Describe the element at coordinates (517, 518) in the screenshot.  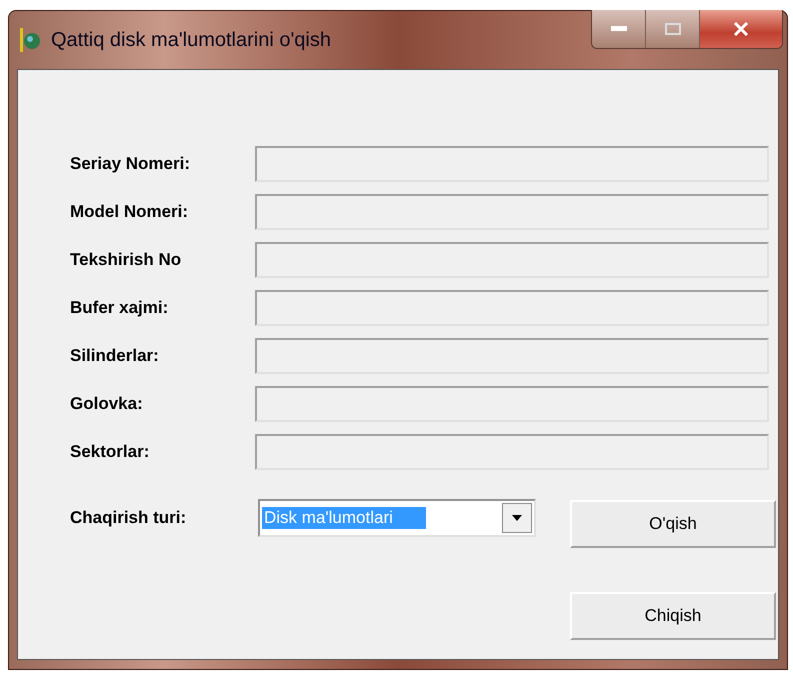
I see `dropdown-arrow-icon` at that location.